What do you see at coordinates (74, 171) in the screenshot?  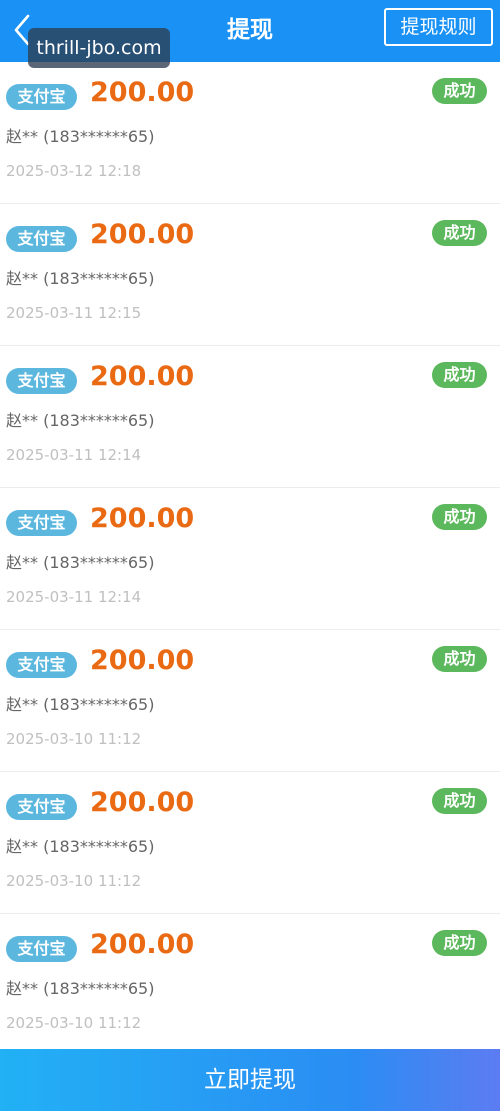 I see `record-time: 2025-03-12 12:18` at bounding box center [74, 171].